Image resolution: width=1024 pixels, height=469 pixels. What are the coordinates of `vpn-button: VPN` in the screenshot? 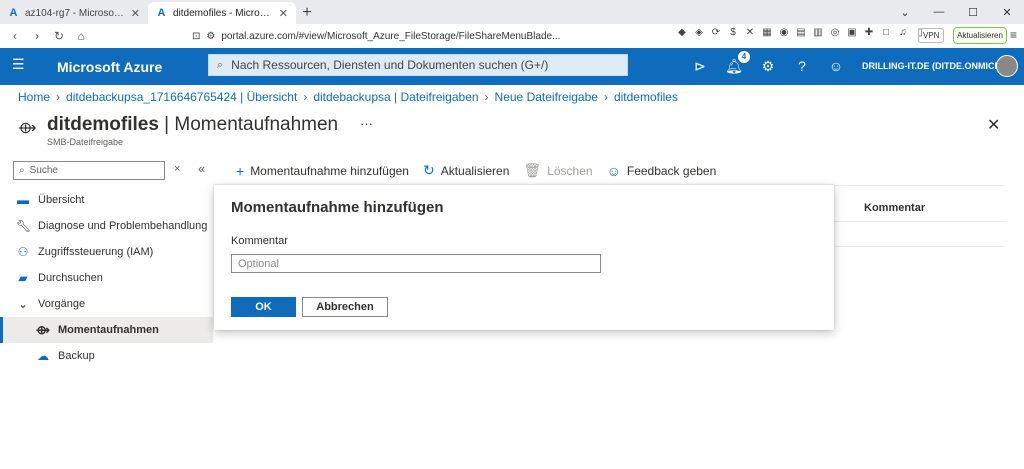 It's located at (931, 35).